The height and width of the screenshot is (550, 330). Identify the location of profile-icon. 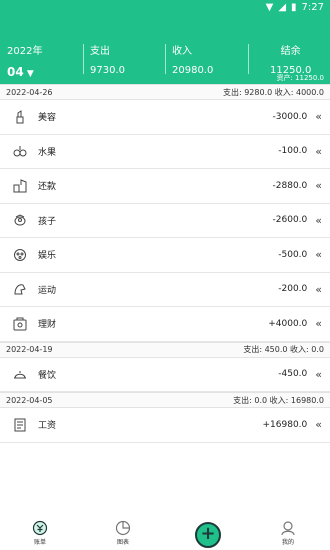
(288, 528).